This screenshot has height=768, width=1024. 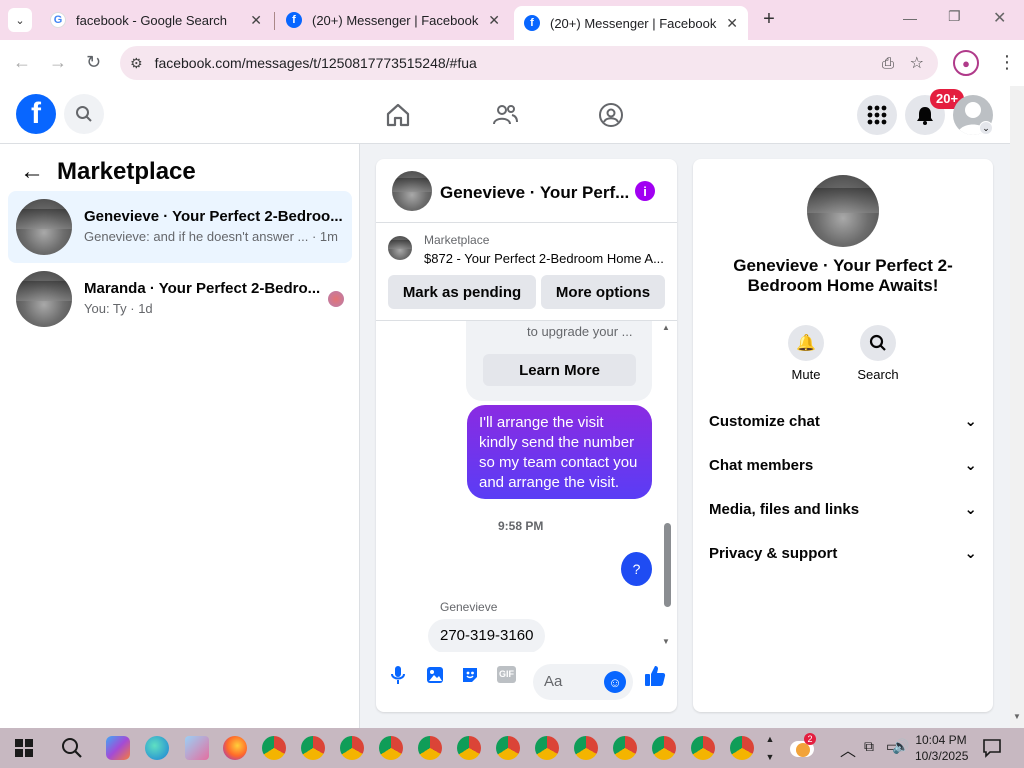 I want to click on chevron-down-icon: ⌄, so click(x=970, y=465).